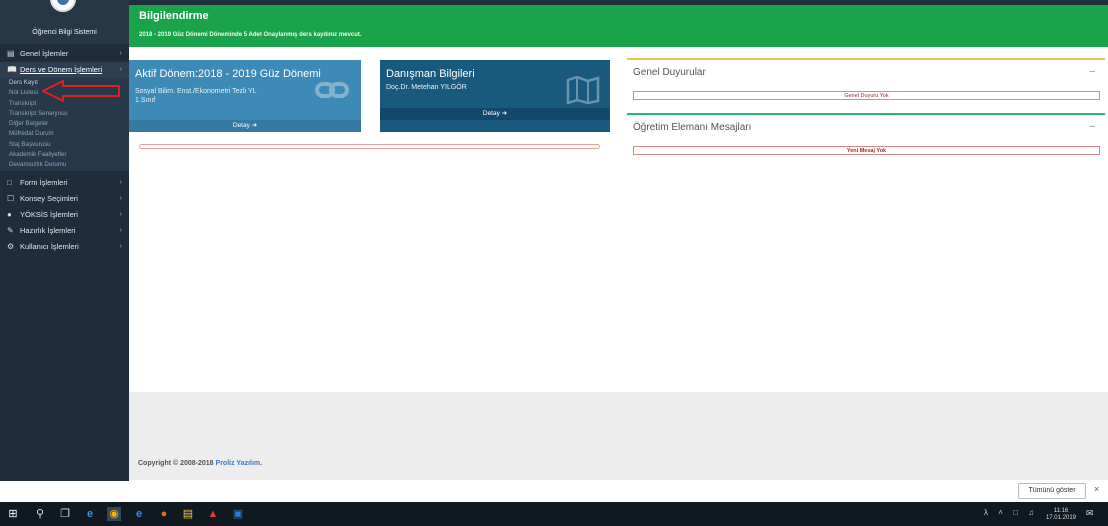  Describe the element at coordinates (120, 69) in the screenshot. I see `chevron-down-icon: ›` at that location.